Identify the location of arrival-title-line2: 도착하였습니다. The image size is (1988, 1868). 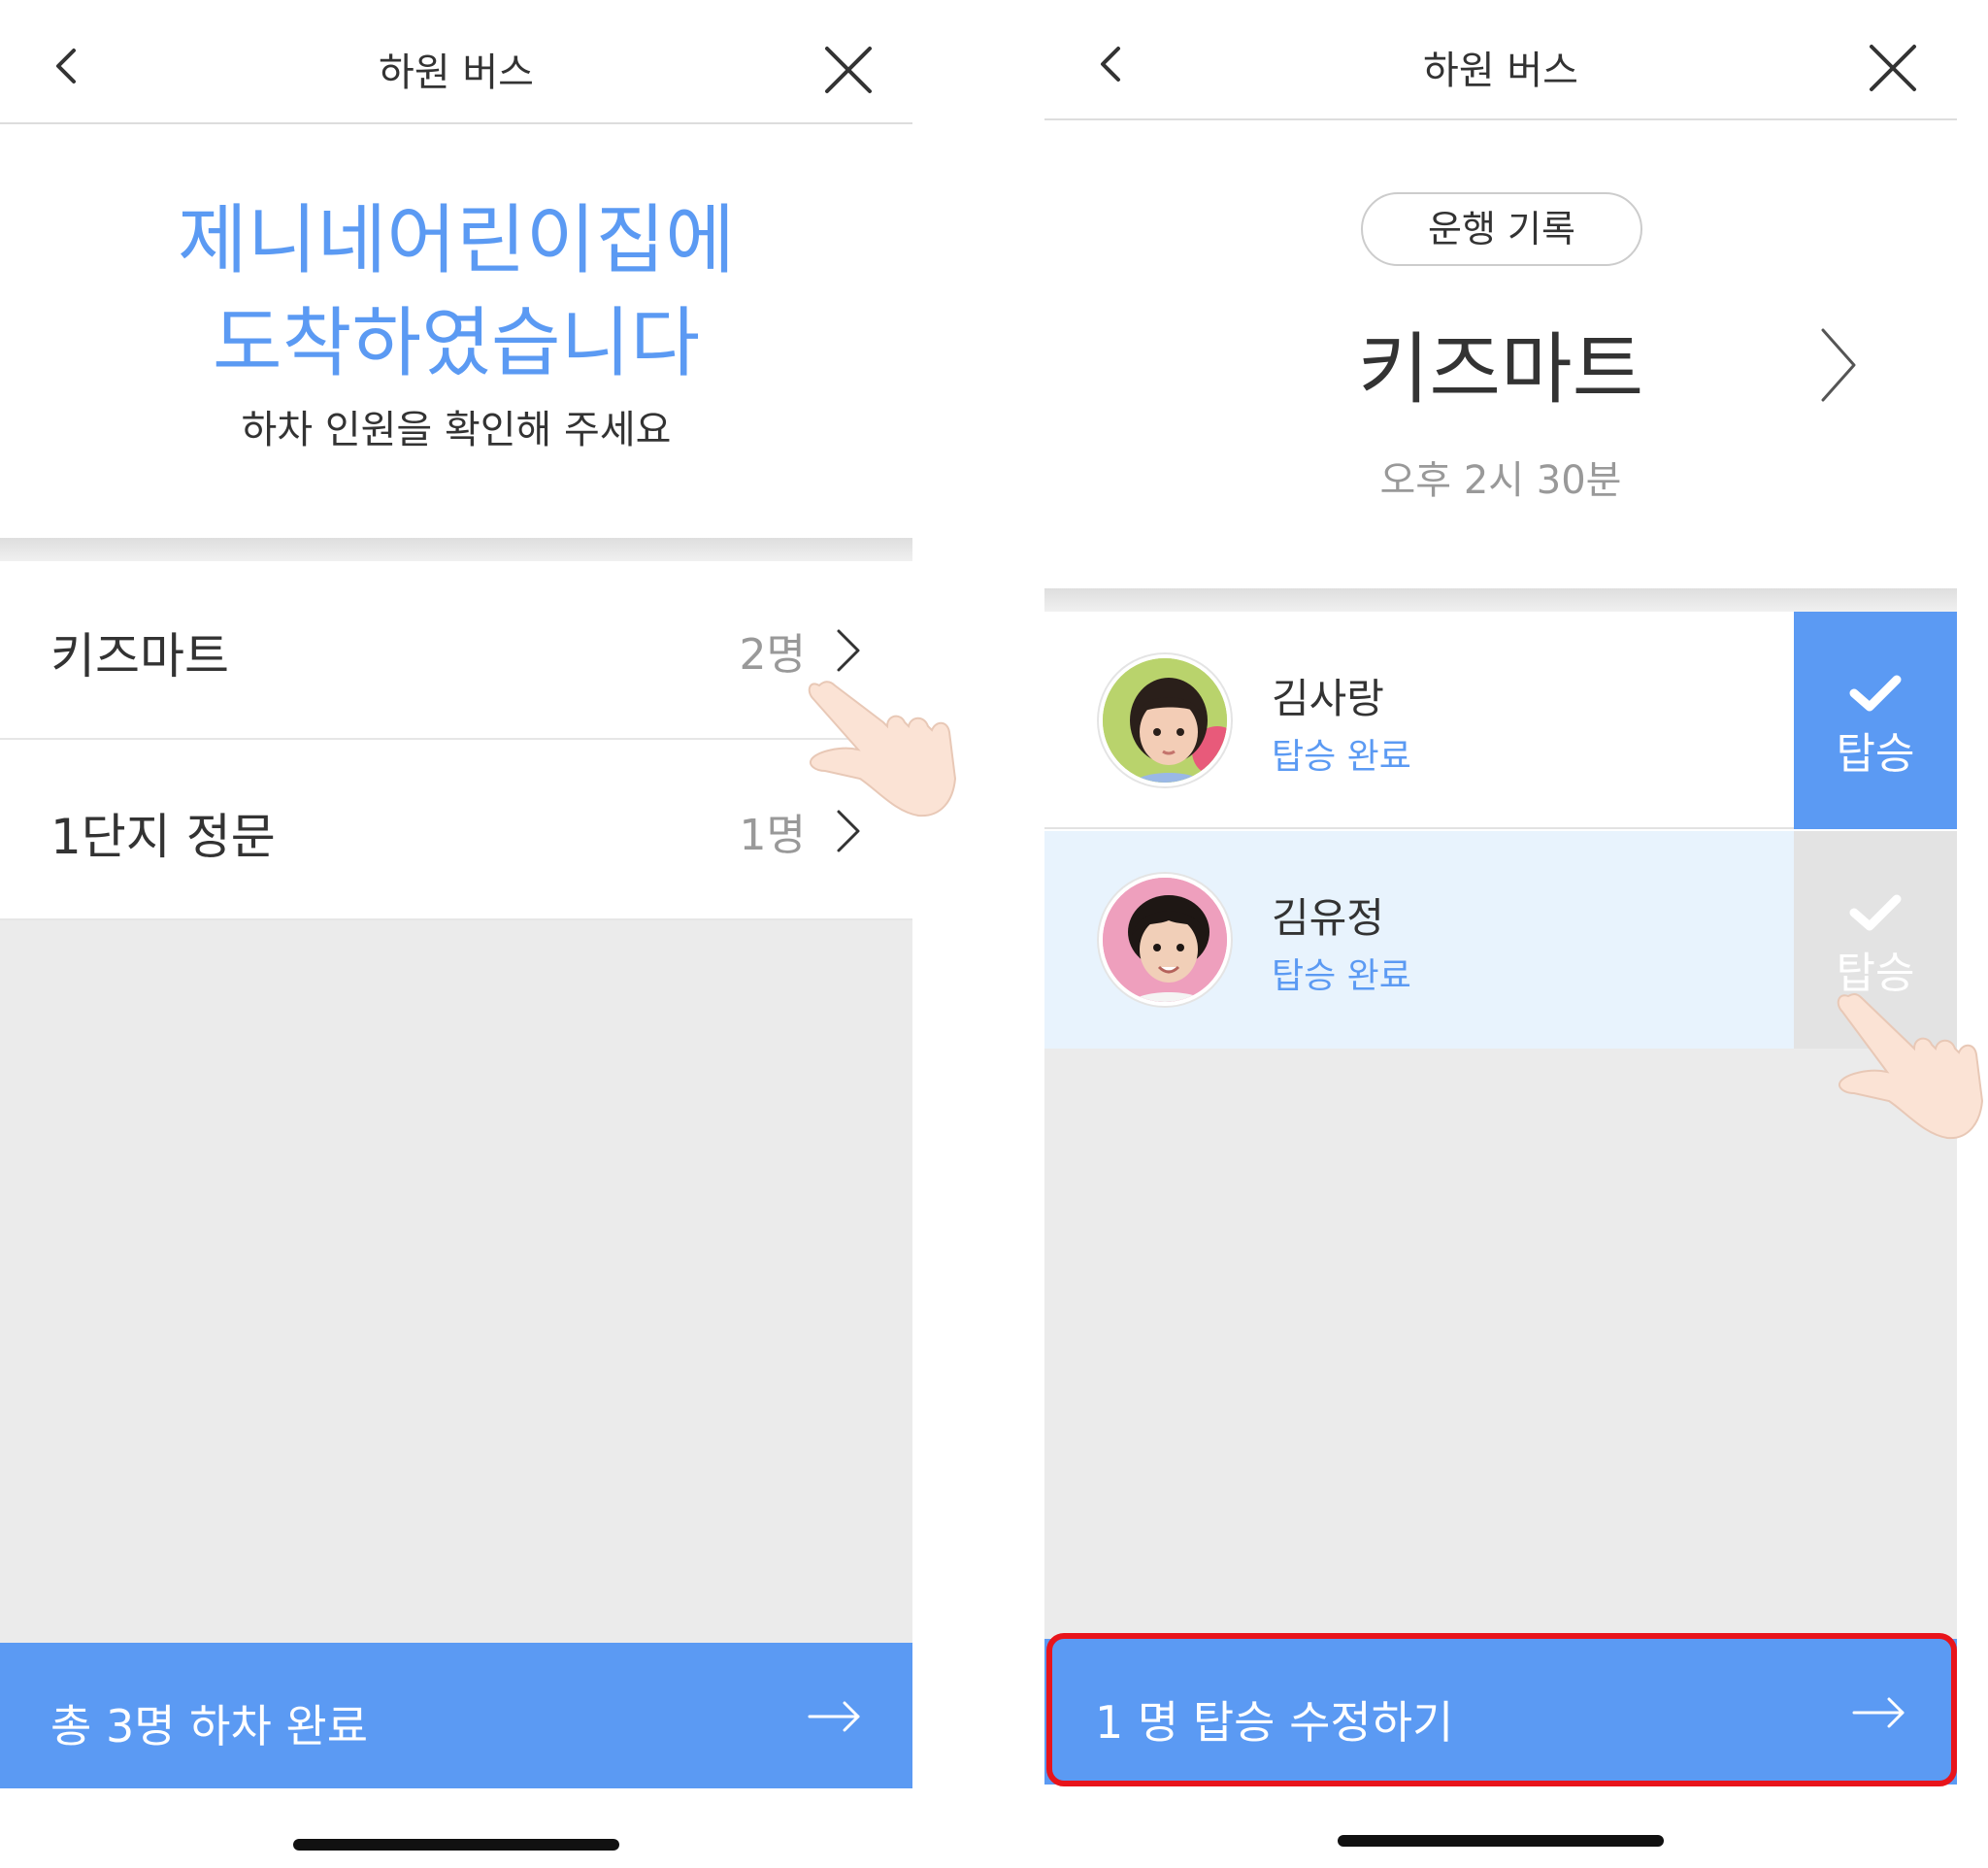
(457, 343).